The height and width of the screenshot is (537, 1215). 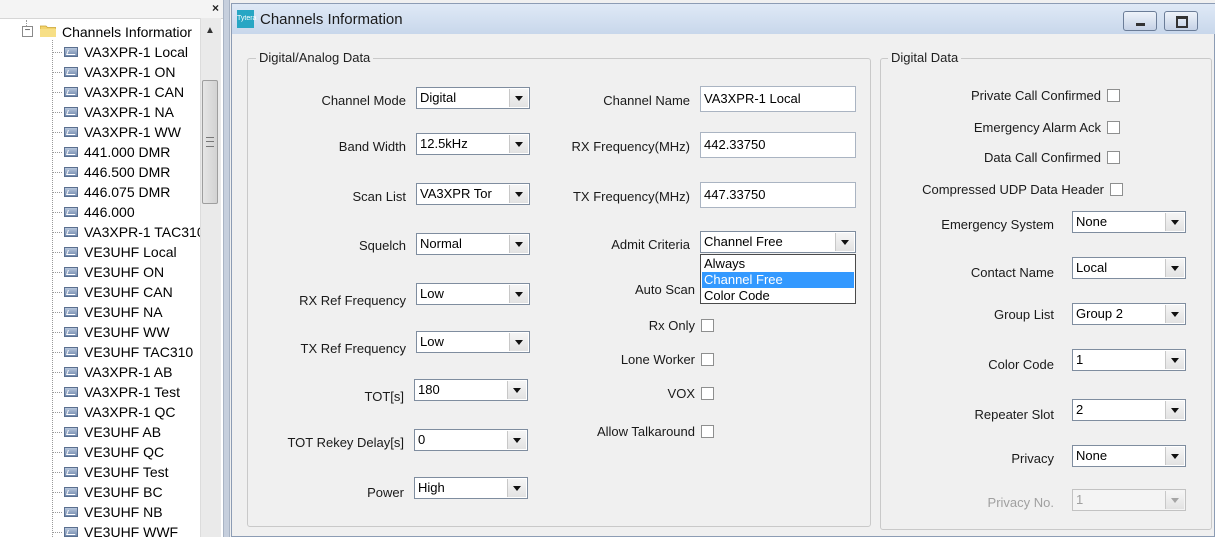 I want to click on contact-name-value: Local, so click(x=1092, y=267).